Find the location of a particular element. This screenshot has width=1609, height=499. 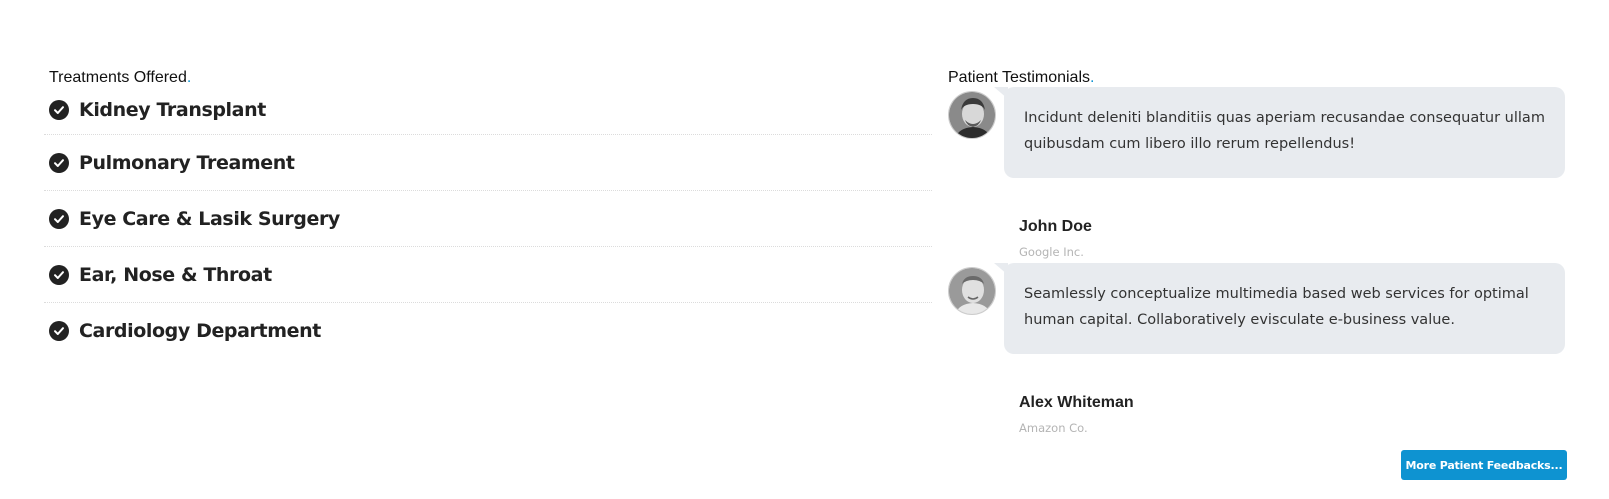

treatment-item: Eye Care & Lasik Surgery is located at coordinates (488, 219).